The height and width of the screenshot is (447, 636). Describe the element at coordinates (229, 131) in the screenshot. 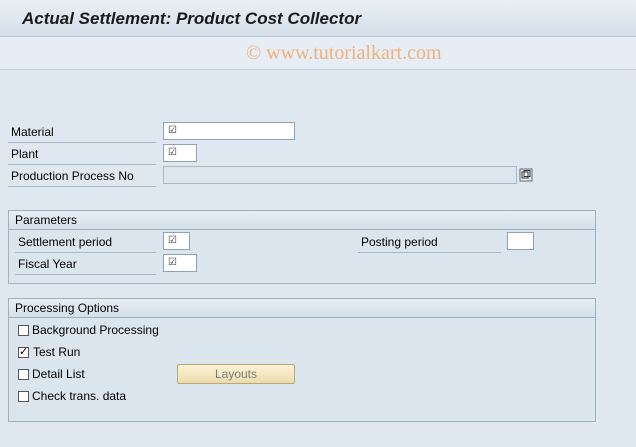

I see `material-input: ☑` at that location.